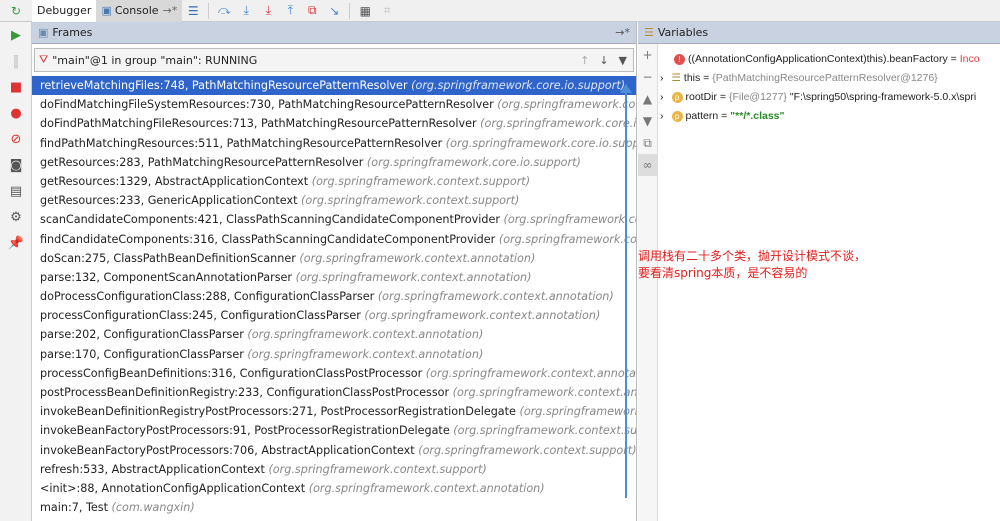  What do you see at coordinates (246, 11) in the screenshot?
I see `step-into-icon: ⤓` at bounding box center [246, 11].